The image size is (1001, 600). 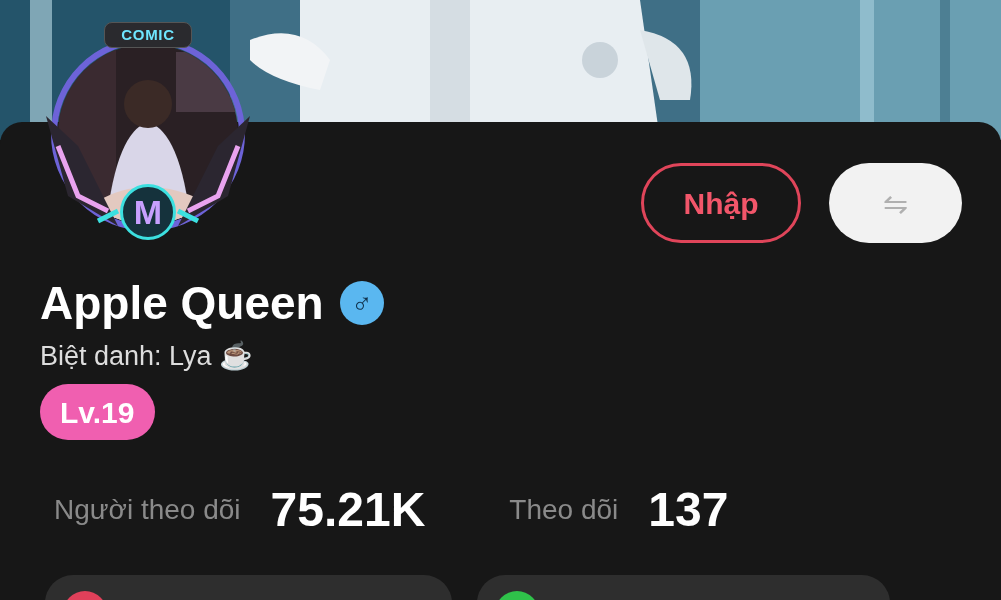 What do you see at coordinates (147, 356) in the screenshot?
I see `nickname: Biệt danh: Lya ☕` at bounding box center [147, 356].